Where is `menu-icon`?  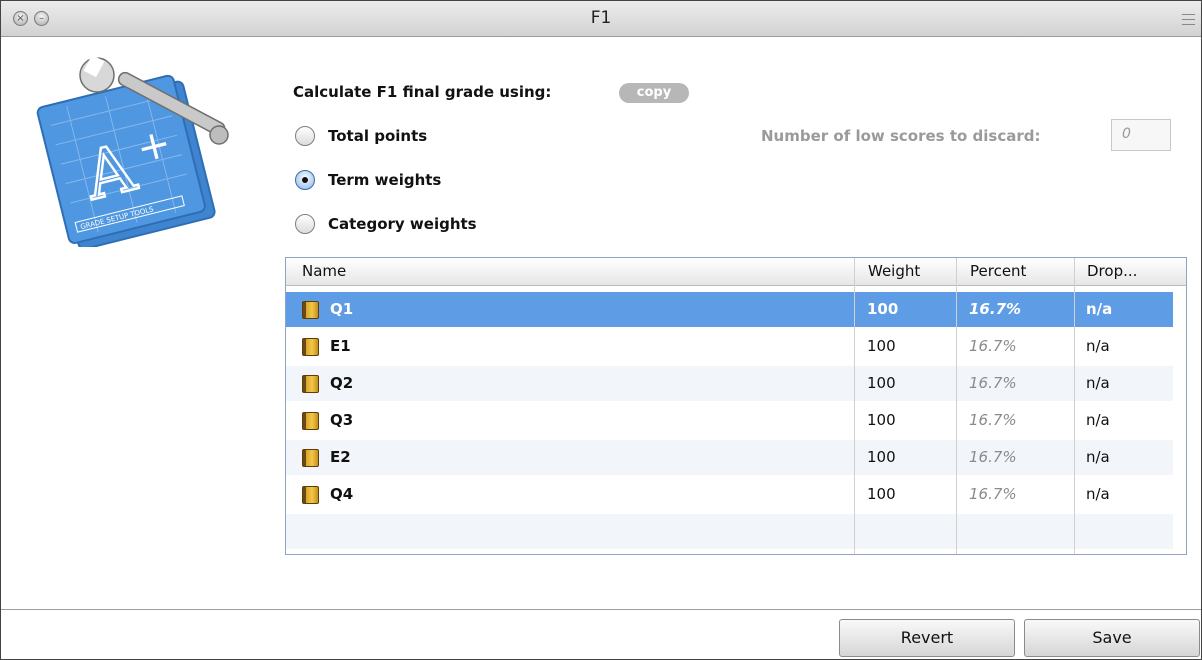 menu-icon is located at coordinates (1188, 19).